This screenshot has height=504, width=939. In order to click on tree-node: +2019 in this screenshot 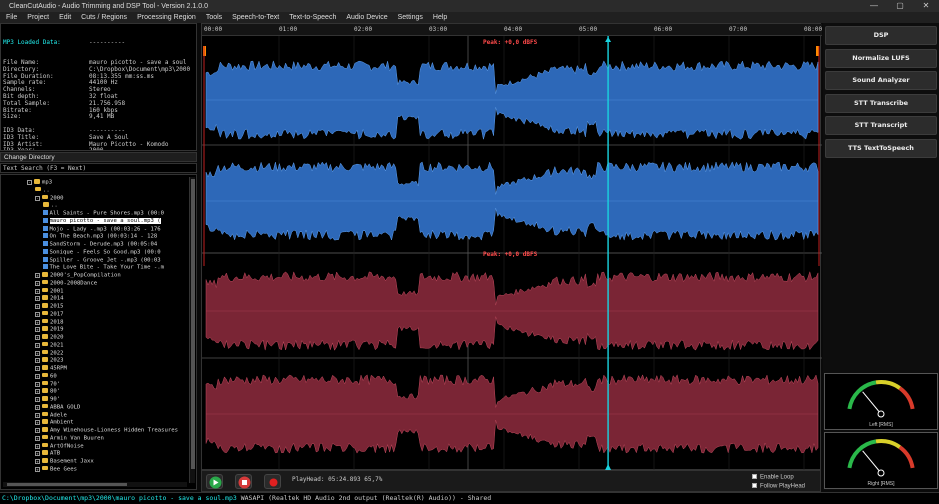, I will do `click(49, 330)`.